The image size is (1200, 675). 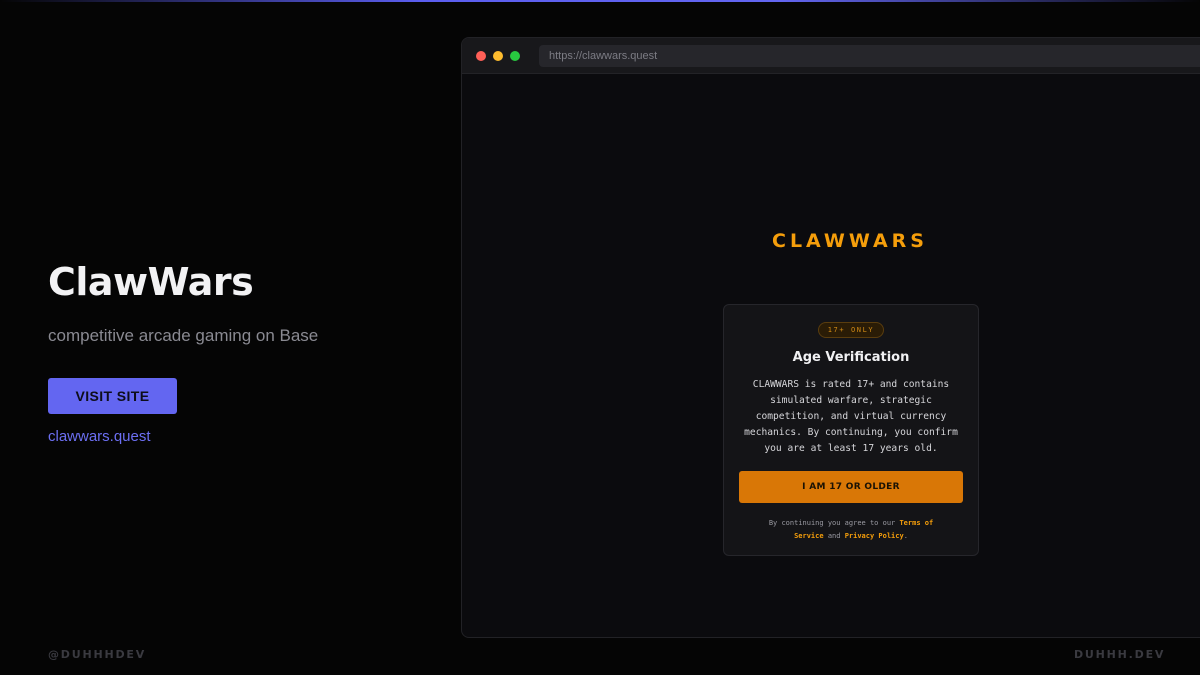 I want to click on browser-chrome: https://clawwars.quest, so click(x=831, y=56).